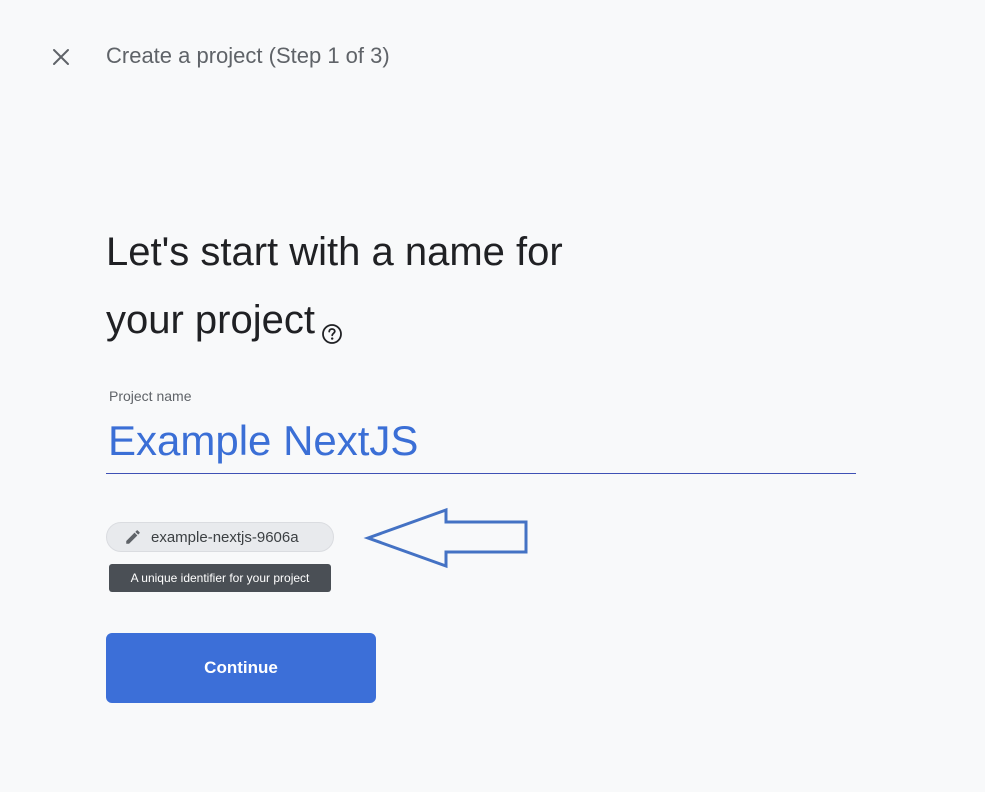  What do you see at coordinates (241, 668) in the screenshot?
I see `continue-button: Continue` at bounding box center [241, 668].